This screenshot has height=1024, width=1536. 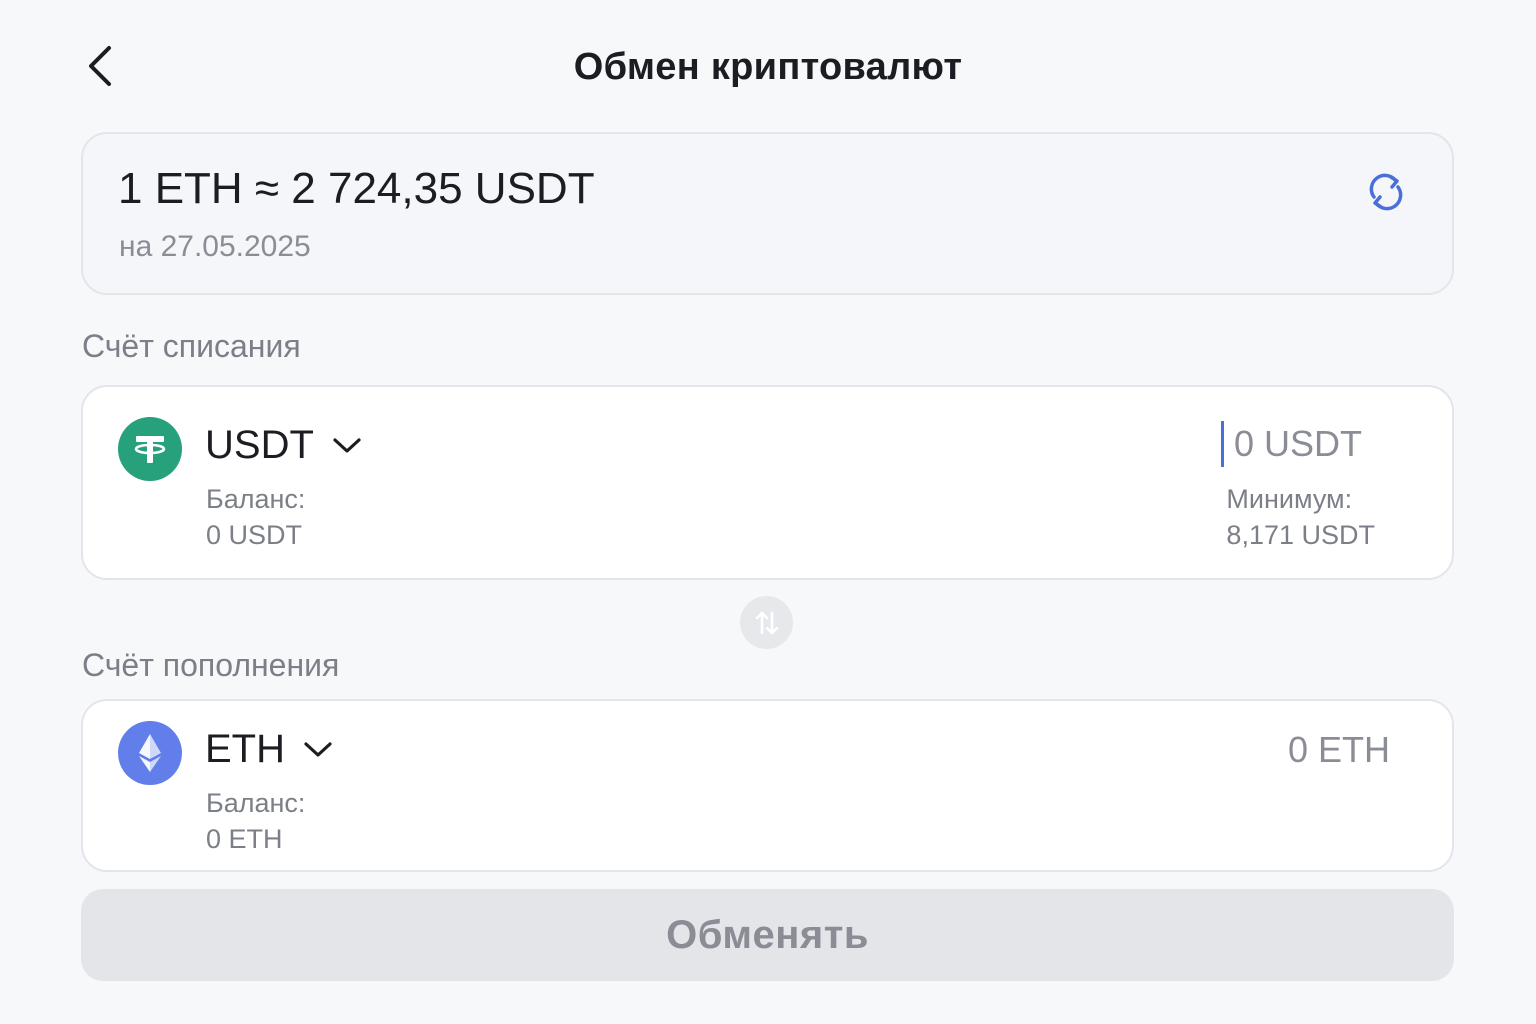 What do you see at coordinates (150, 449) in the screenshot?
I see `tether-icon` at bounding box center [150, 449].